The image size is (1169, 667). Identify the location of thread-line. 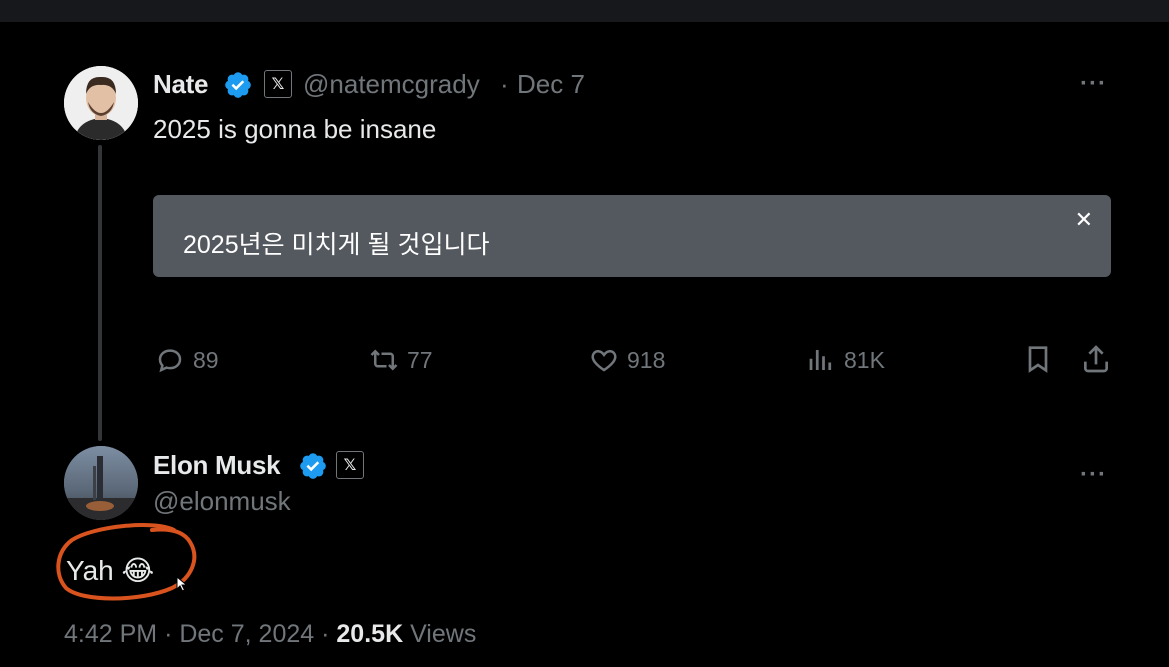
(100, 293).